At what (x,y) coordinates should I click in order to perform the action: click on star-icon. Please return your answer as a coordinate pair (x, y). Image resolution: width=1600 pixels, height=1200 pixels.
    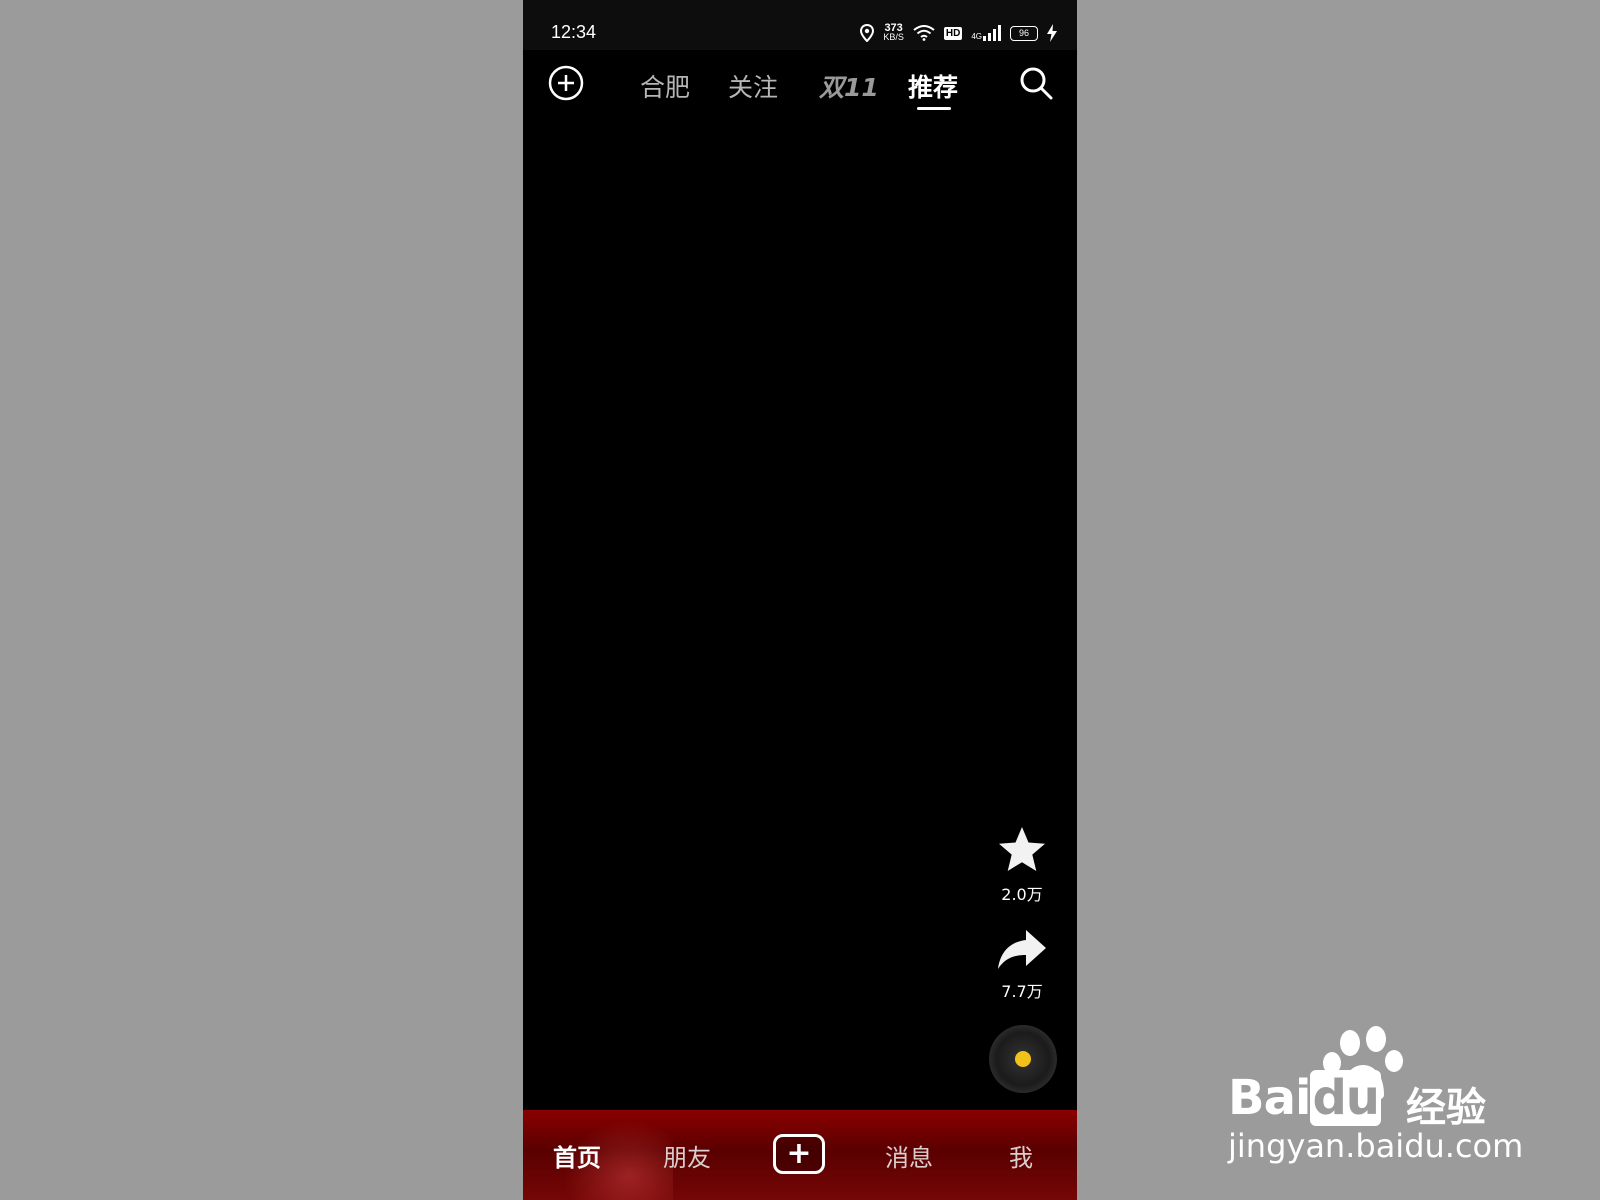
    Looking at the image, I should click on (1022, 849).